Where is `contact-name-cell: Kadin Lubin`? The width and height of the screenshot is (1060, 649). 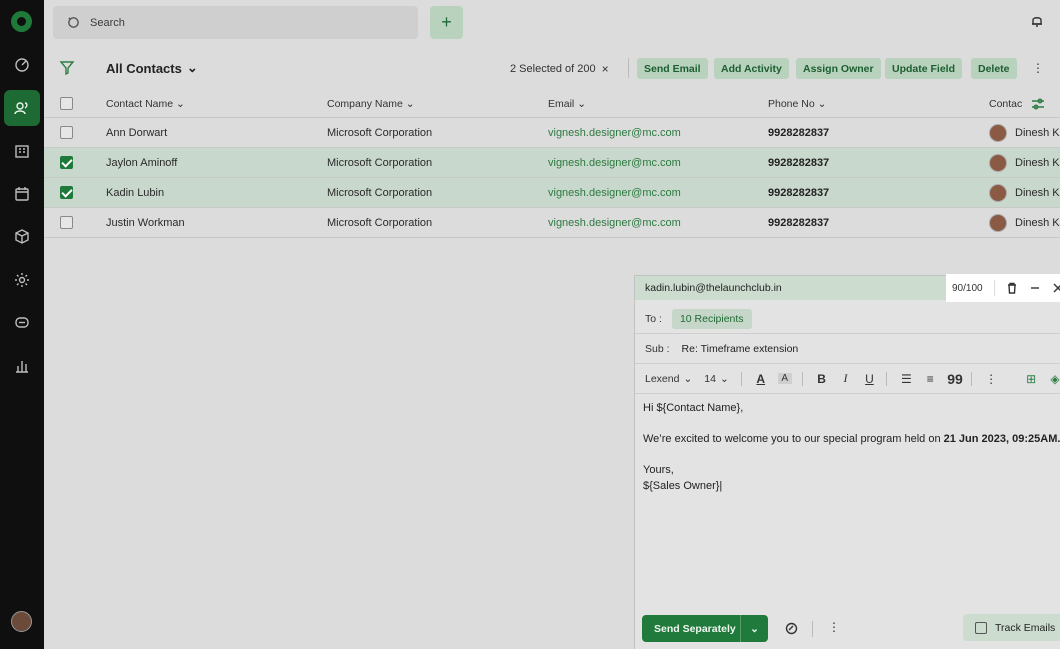
contact-name-cell: Kadin Lubin is located at coordinates (135, 192).